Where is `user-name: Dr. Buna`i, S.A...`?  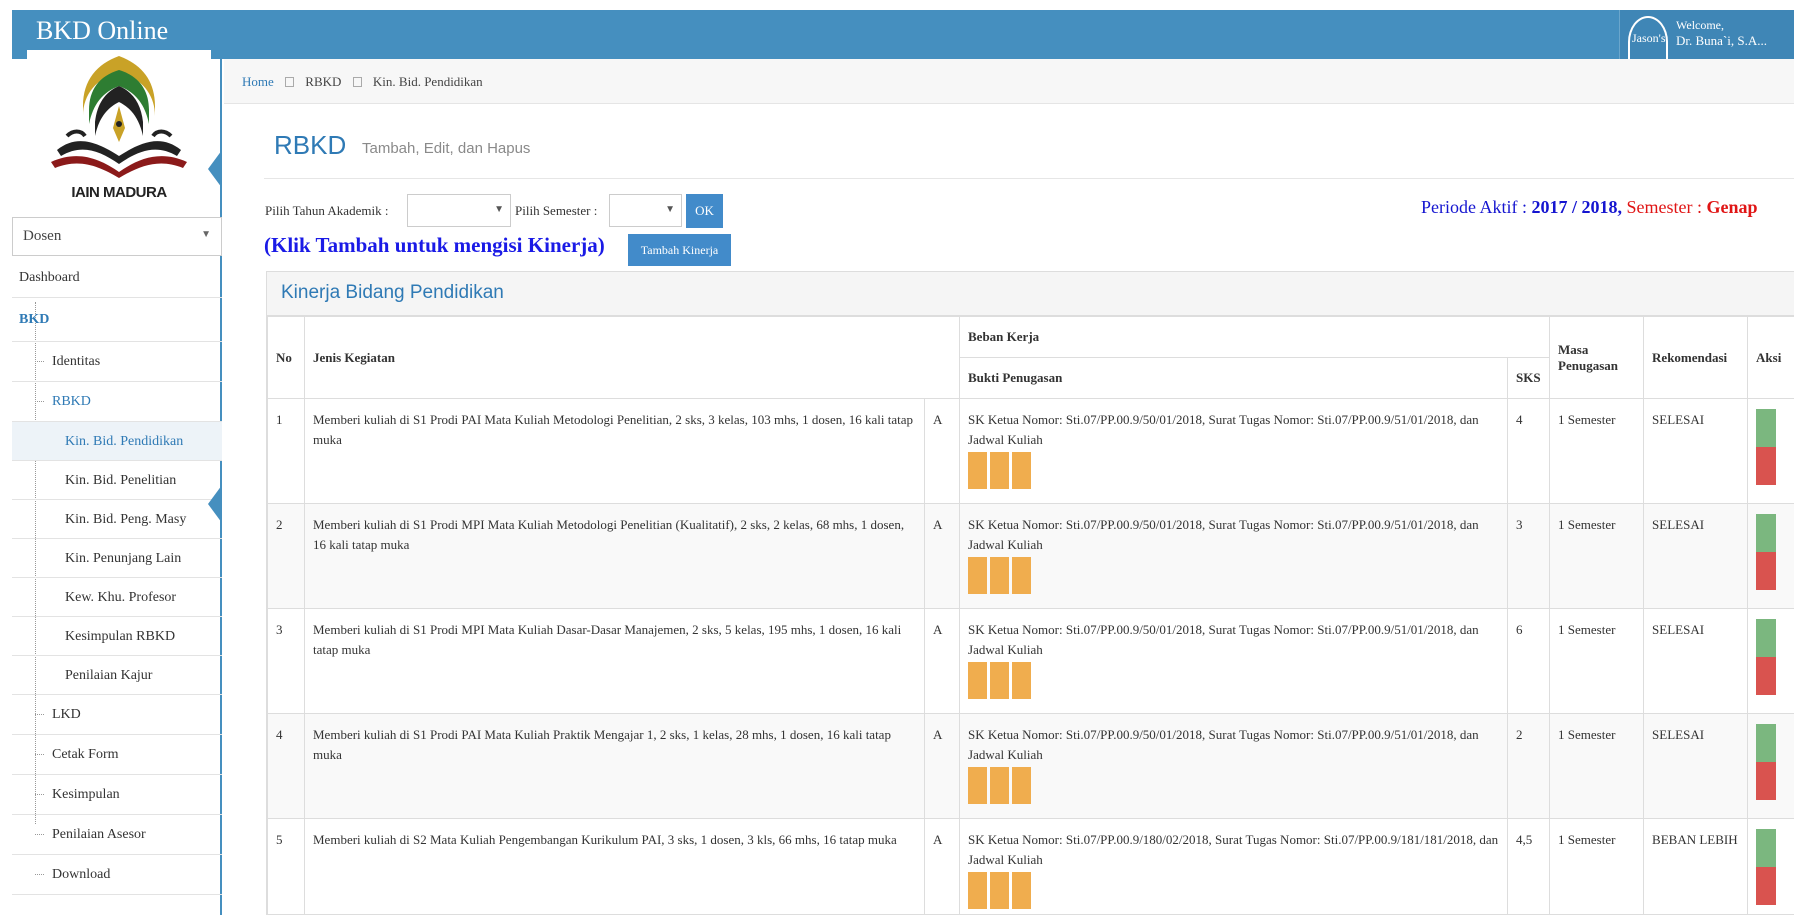
user-name: Dr. Buna`i, S.A... is located at coordinates (1721, 40).